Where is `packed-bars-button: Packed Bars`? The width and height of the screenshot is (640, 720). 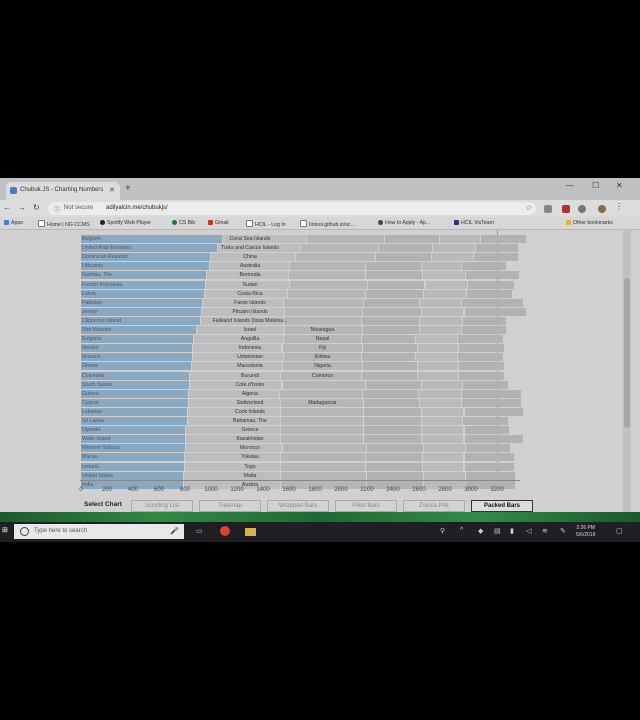 packed-bars-button: Packed Bars is located at coordinates (502, 506).